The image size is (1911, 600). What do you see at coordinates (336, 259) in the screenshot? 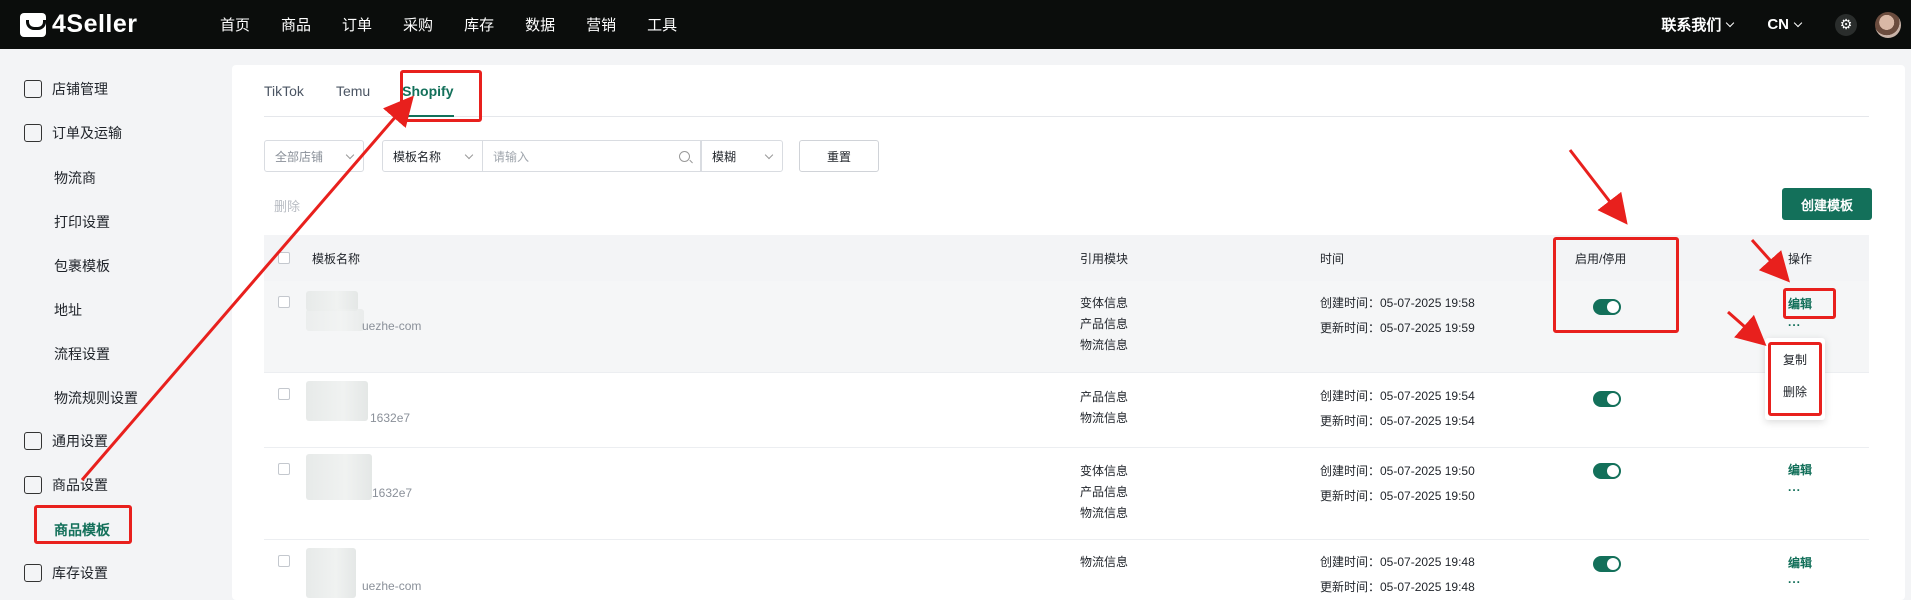
I see `header-name: 模板名称` at bounding box center [336, 259].